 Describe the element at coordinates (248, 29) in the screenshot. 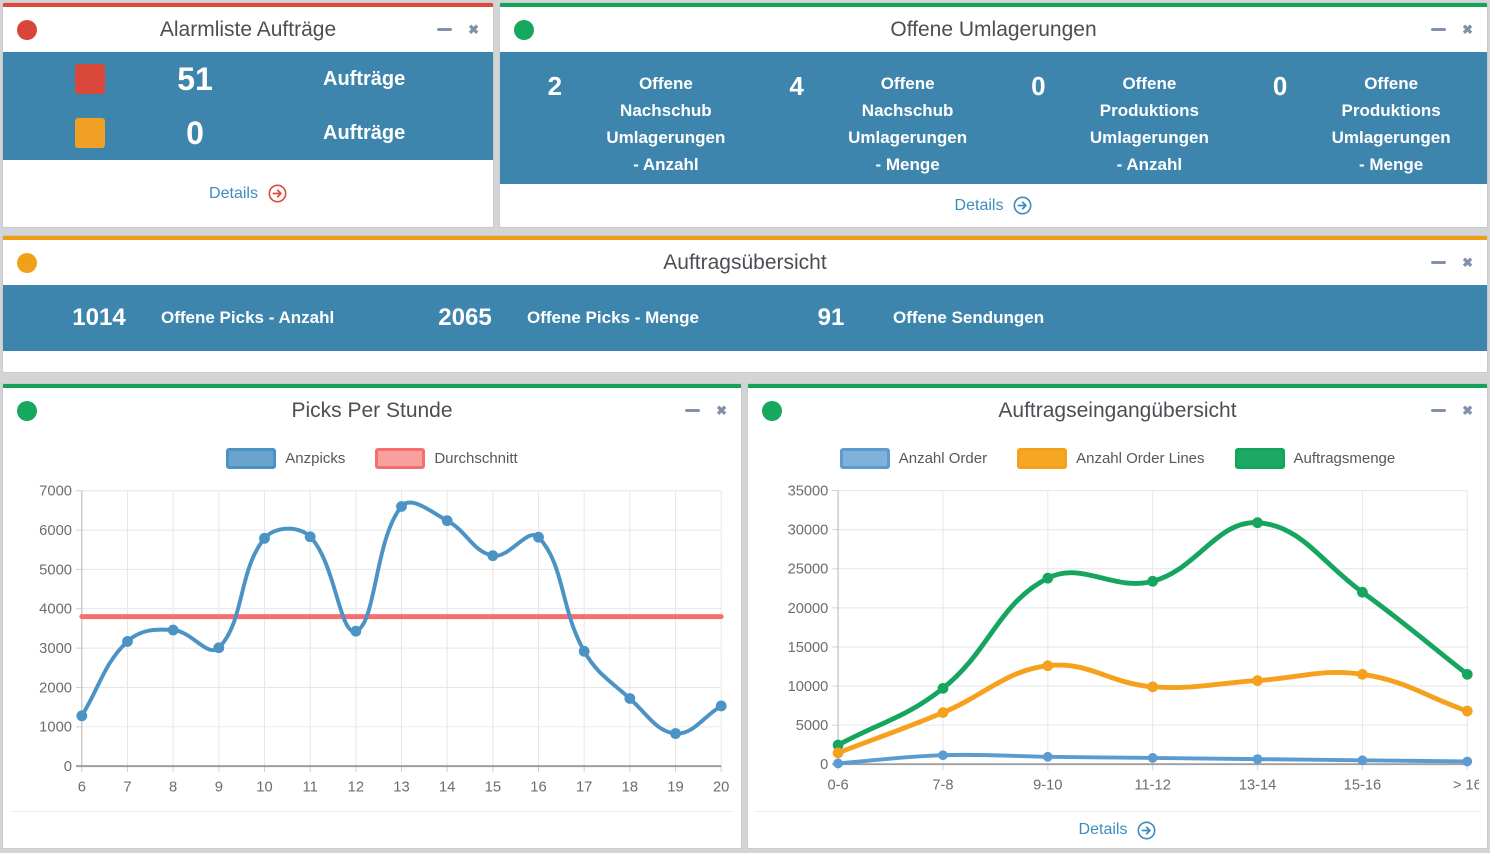

I see `page-title: Alarmliste Aufträge` at that location.